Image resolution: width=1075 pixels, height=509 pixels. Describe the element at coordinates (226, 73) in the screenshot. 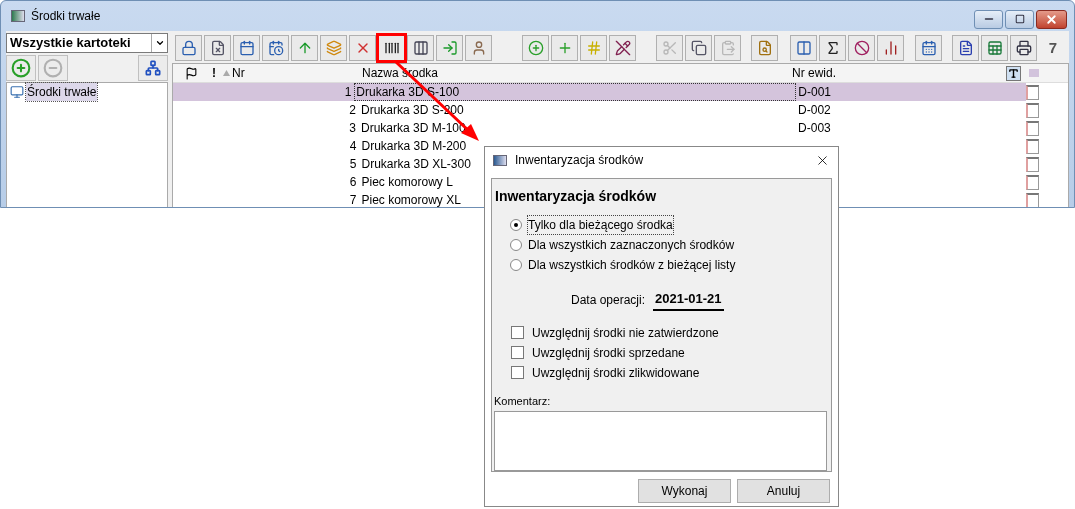

I see `sort-icon` at that location.